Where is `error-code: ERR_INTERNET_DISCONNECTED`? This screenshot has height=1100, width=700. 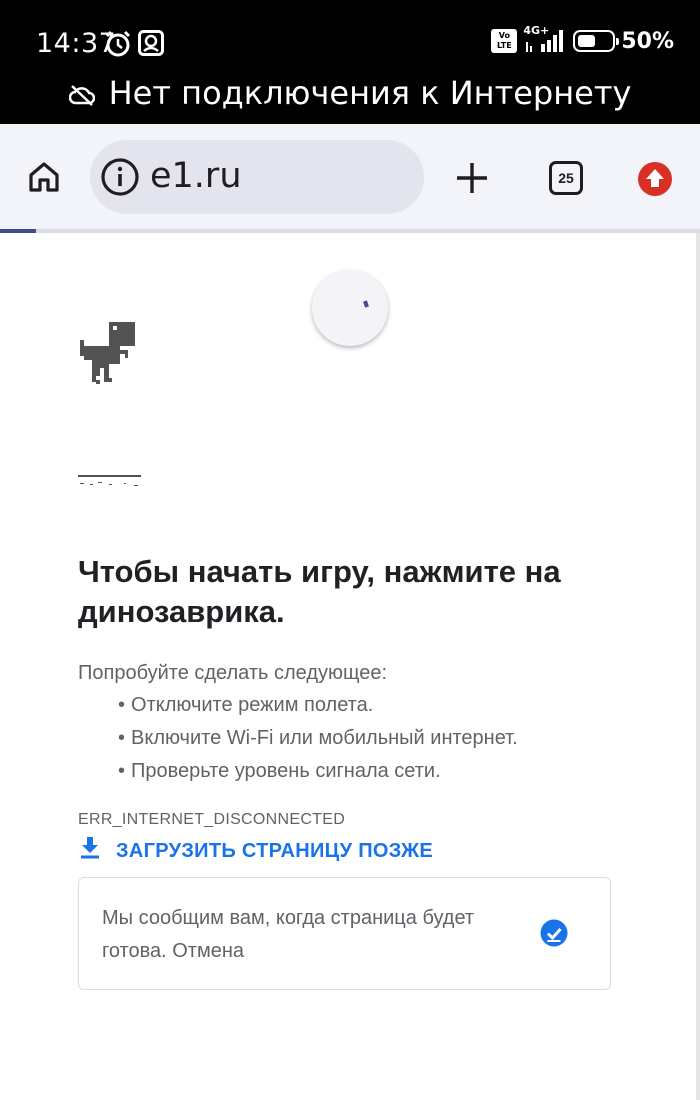 error-code: ERR_INTERNET_DISCONNECTED is located at coordinates (212, 819).